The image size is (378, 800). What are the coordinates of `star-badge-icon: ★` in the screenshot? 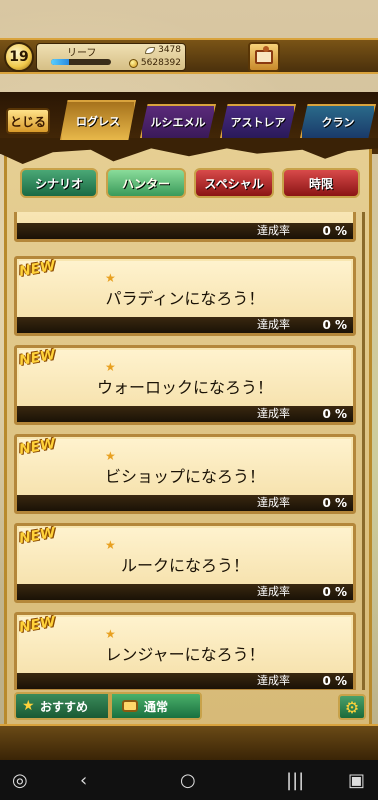 It's located at (28, 706).